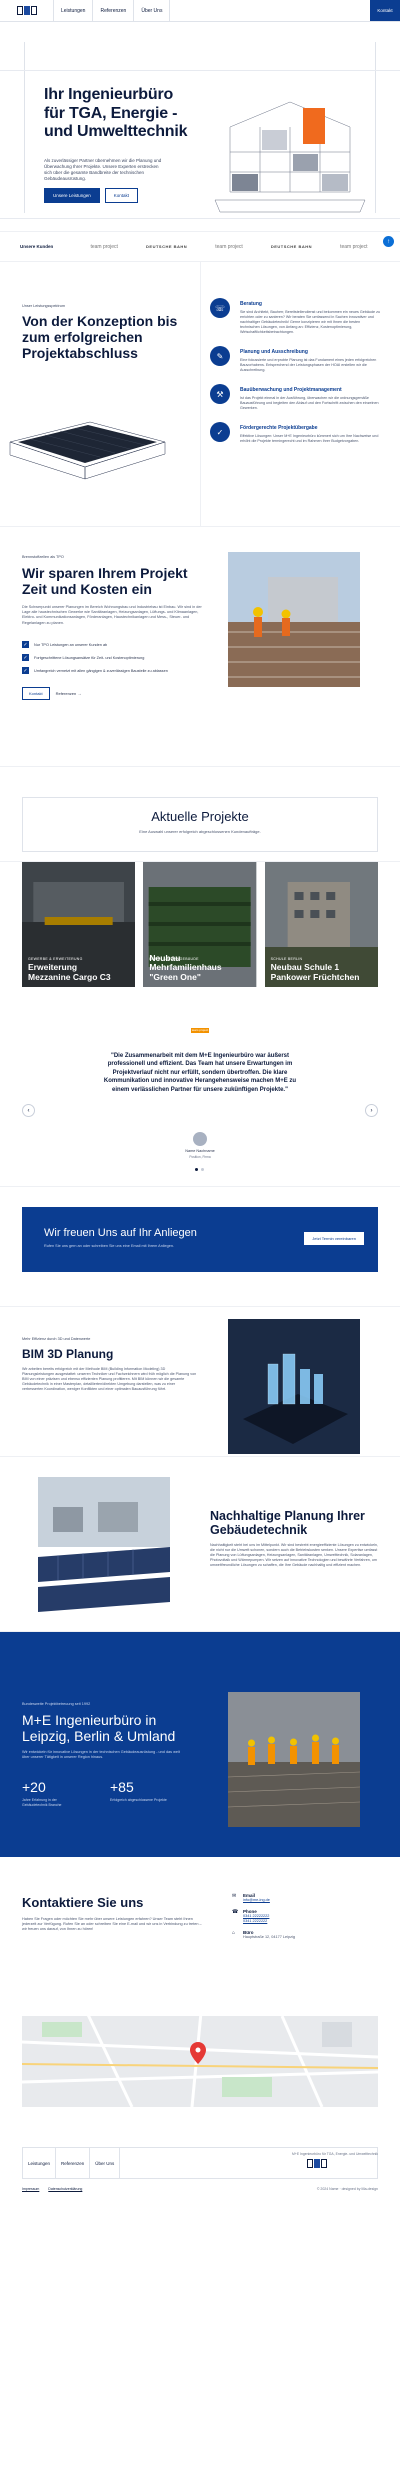 This screenshot has width=400, height=2477. What do you see at coordinates (140, 1791) in the screenshot?
I see `stat-projects: +85 Erfolgreich abgeschlossene Projekte` at bounding box center [140, 1791].